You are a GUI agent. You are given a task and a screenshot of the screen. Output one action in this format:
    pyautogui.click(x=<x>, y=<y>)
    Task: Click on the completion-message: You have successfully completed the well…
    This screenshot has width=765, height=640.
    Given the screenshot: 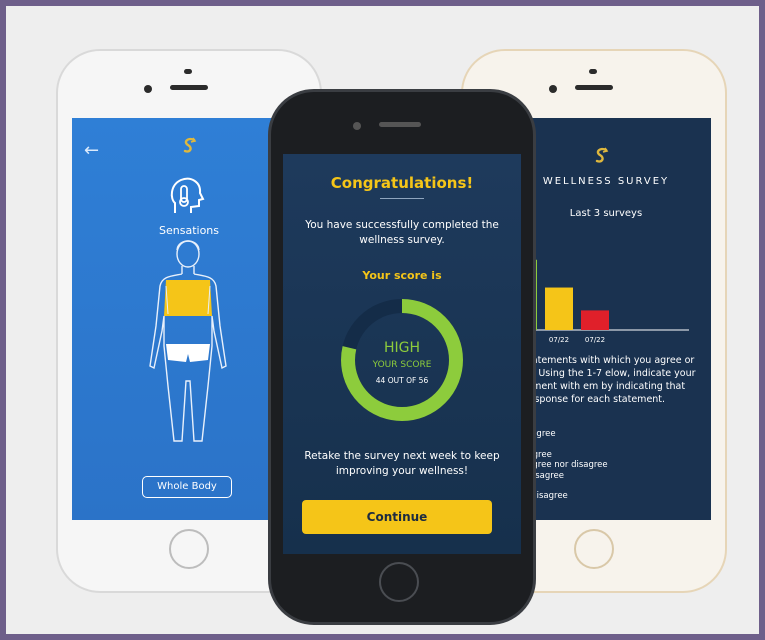 What is the action you would take?
    pyautogui.click(x=402, y=232)
    